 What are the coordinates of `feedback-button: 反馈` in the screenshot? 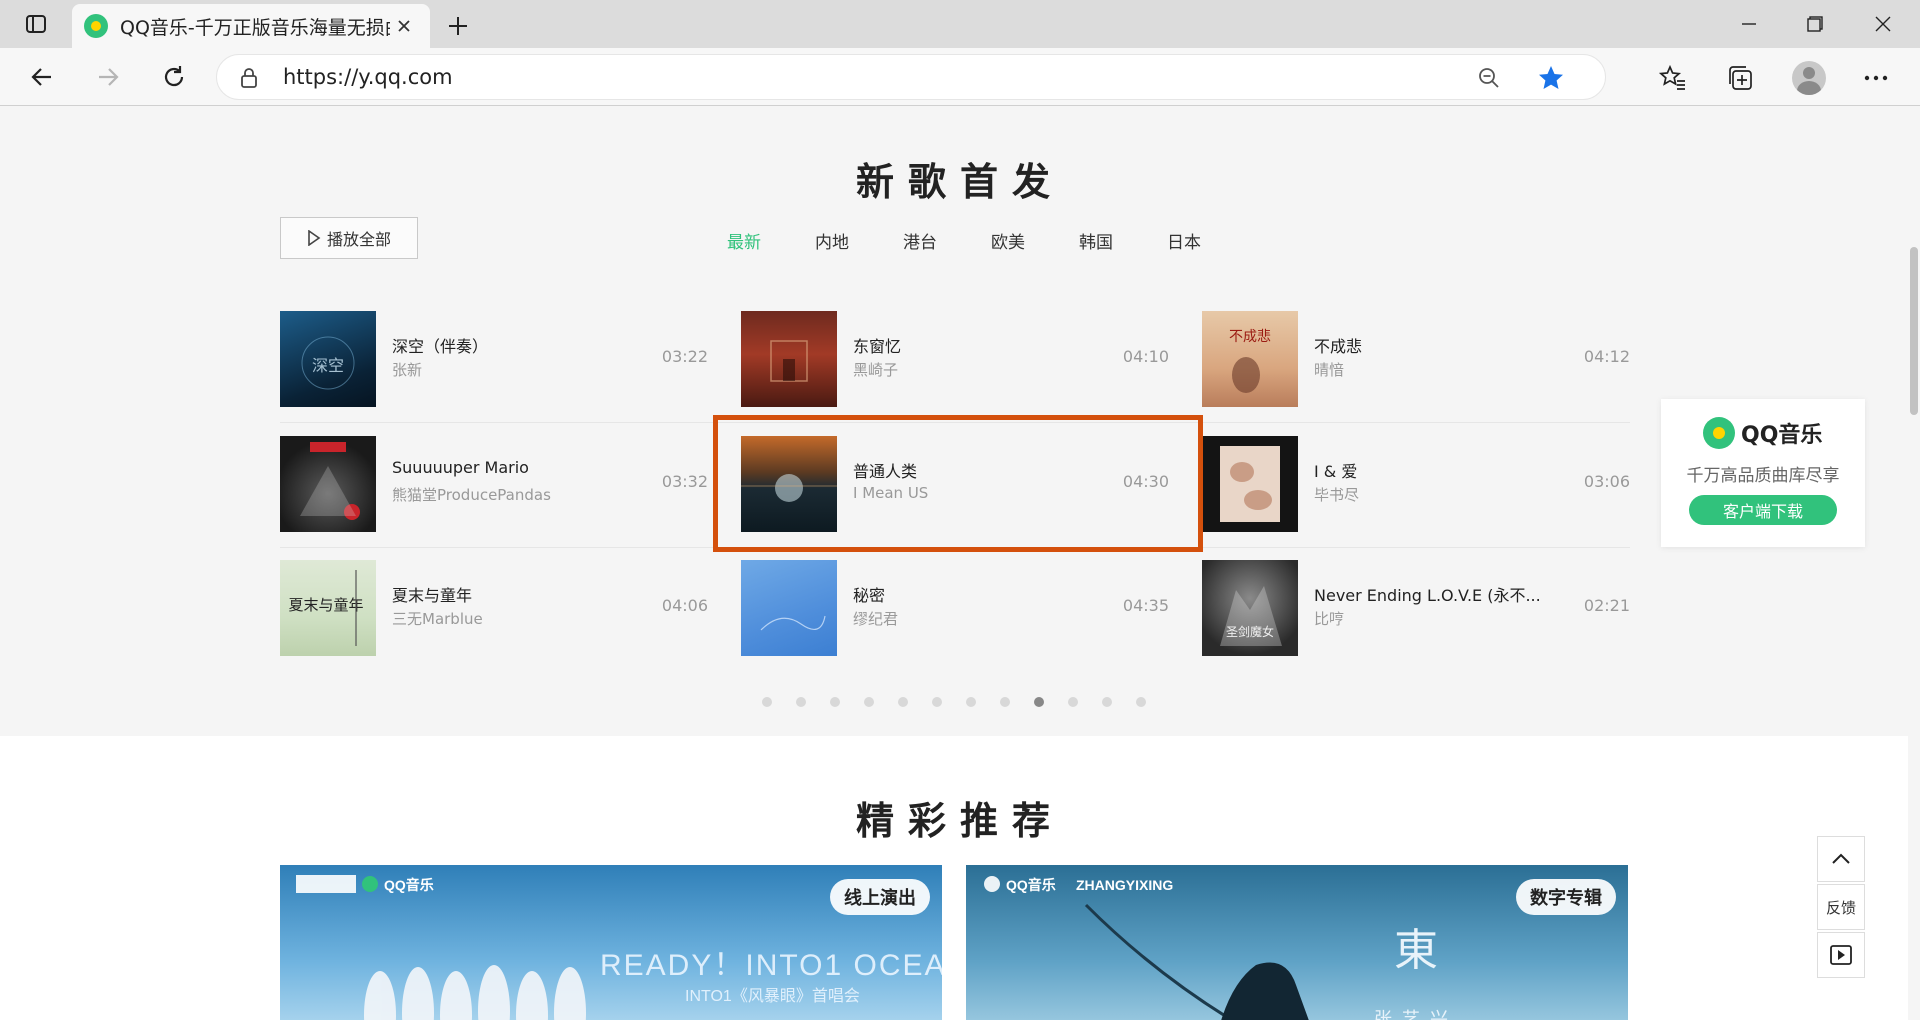 It's located at (1841, 907).